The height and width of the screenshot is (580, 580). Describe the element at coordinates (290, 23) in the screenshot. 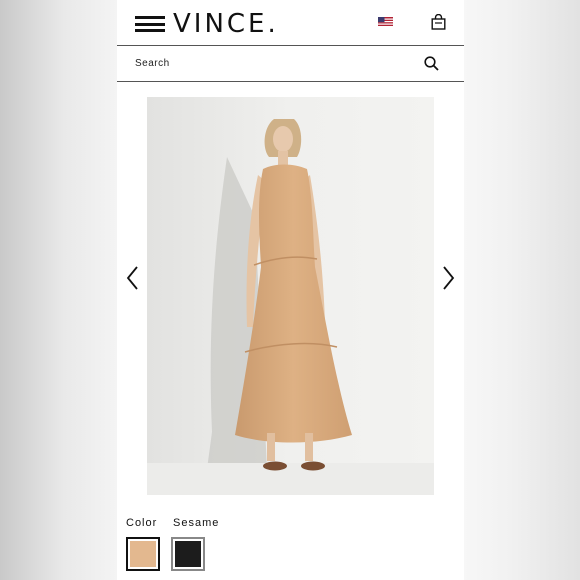

I see `site-header: VINCE.` at that location.